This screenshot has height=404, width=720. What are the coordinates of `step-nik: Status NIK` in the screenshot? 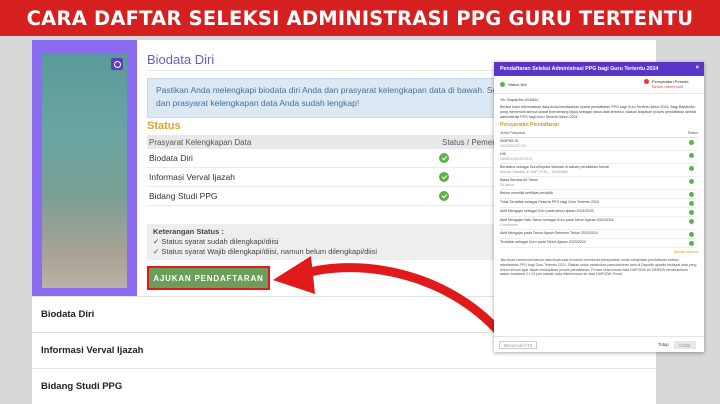 It's located at (513, 84).